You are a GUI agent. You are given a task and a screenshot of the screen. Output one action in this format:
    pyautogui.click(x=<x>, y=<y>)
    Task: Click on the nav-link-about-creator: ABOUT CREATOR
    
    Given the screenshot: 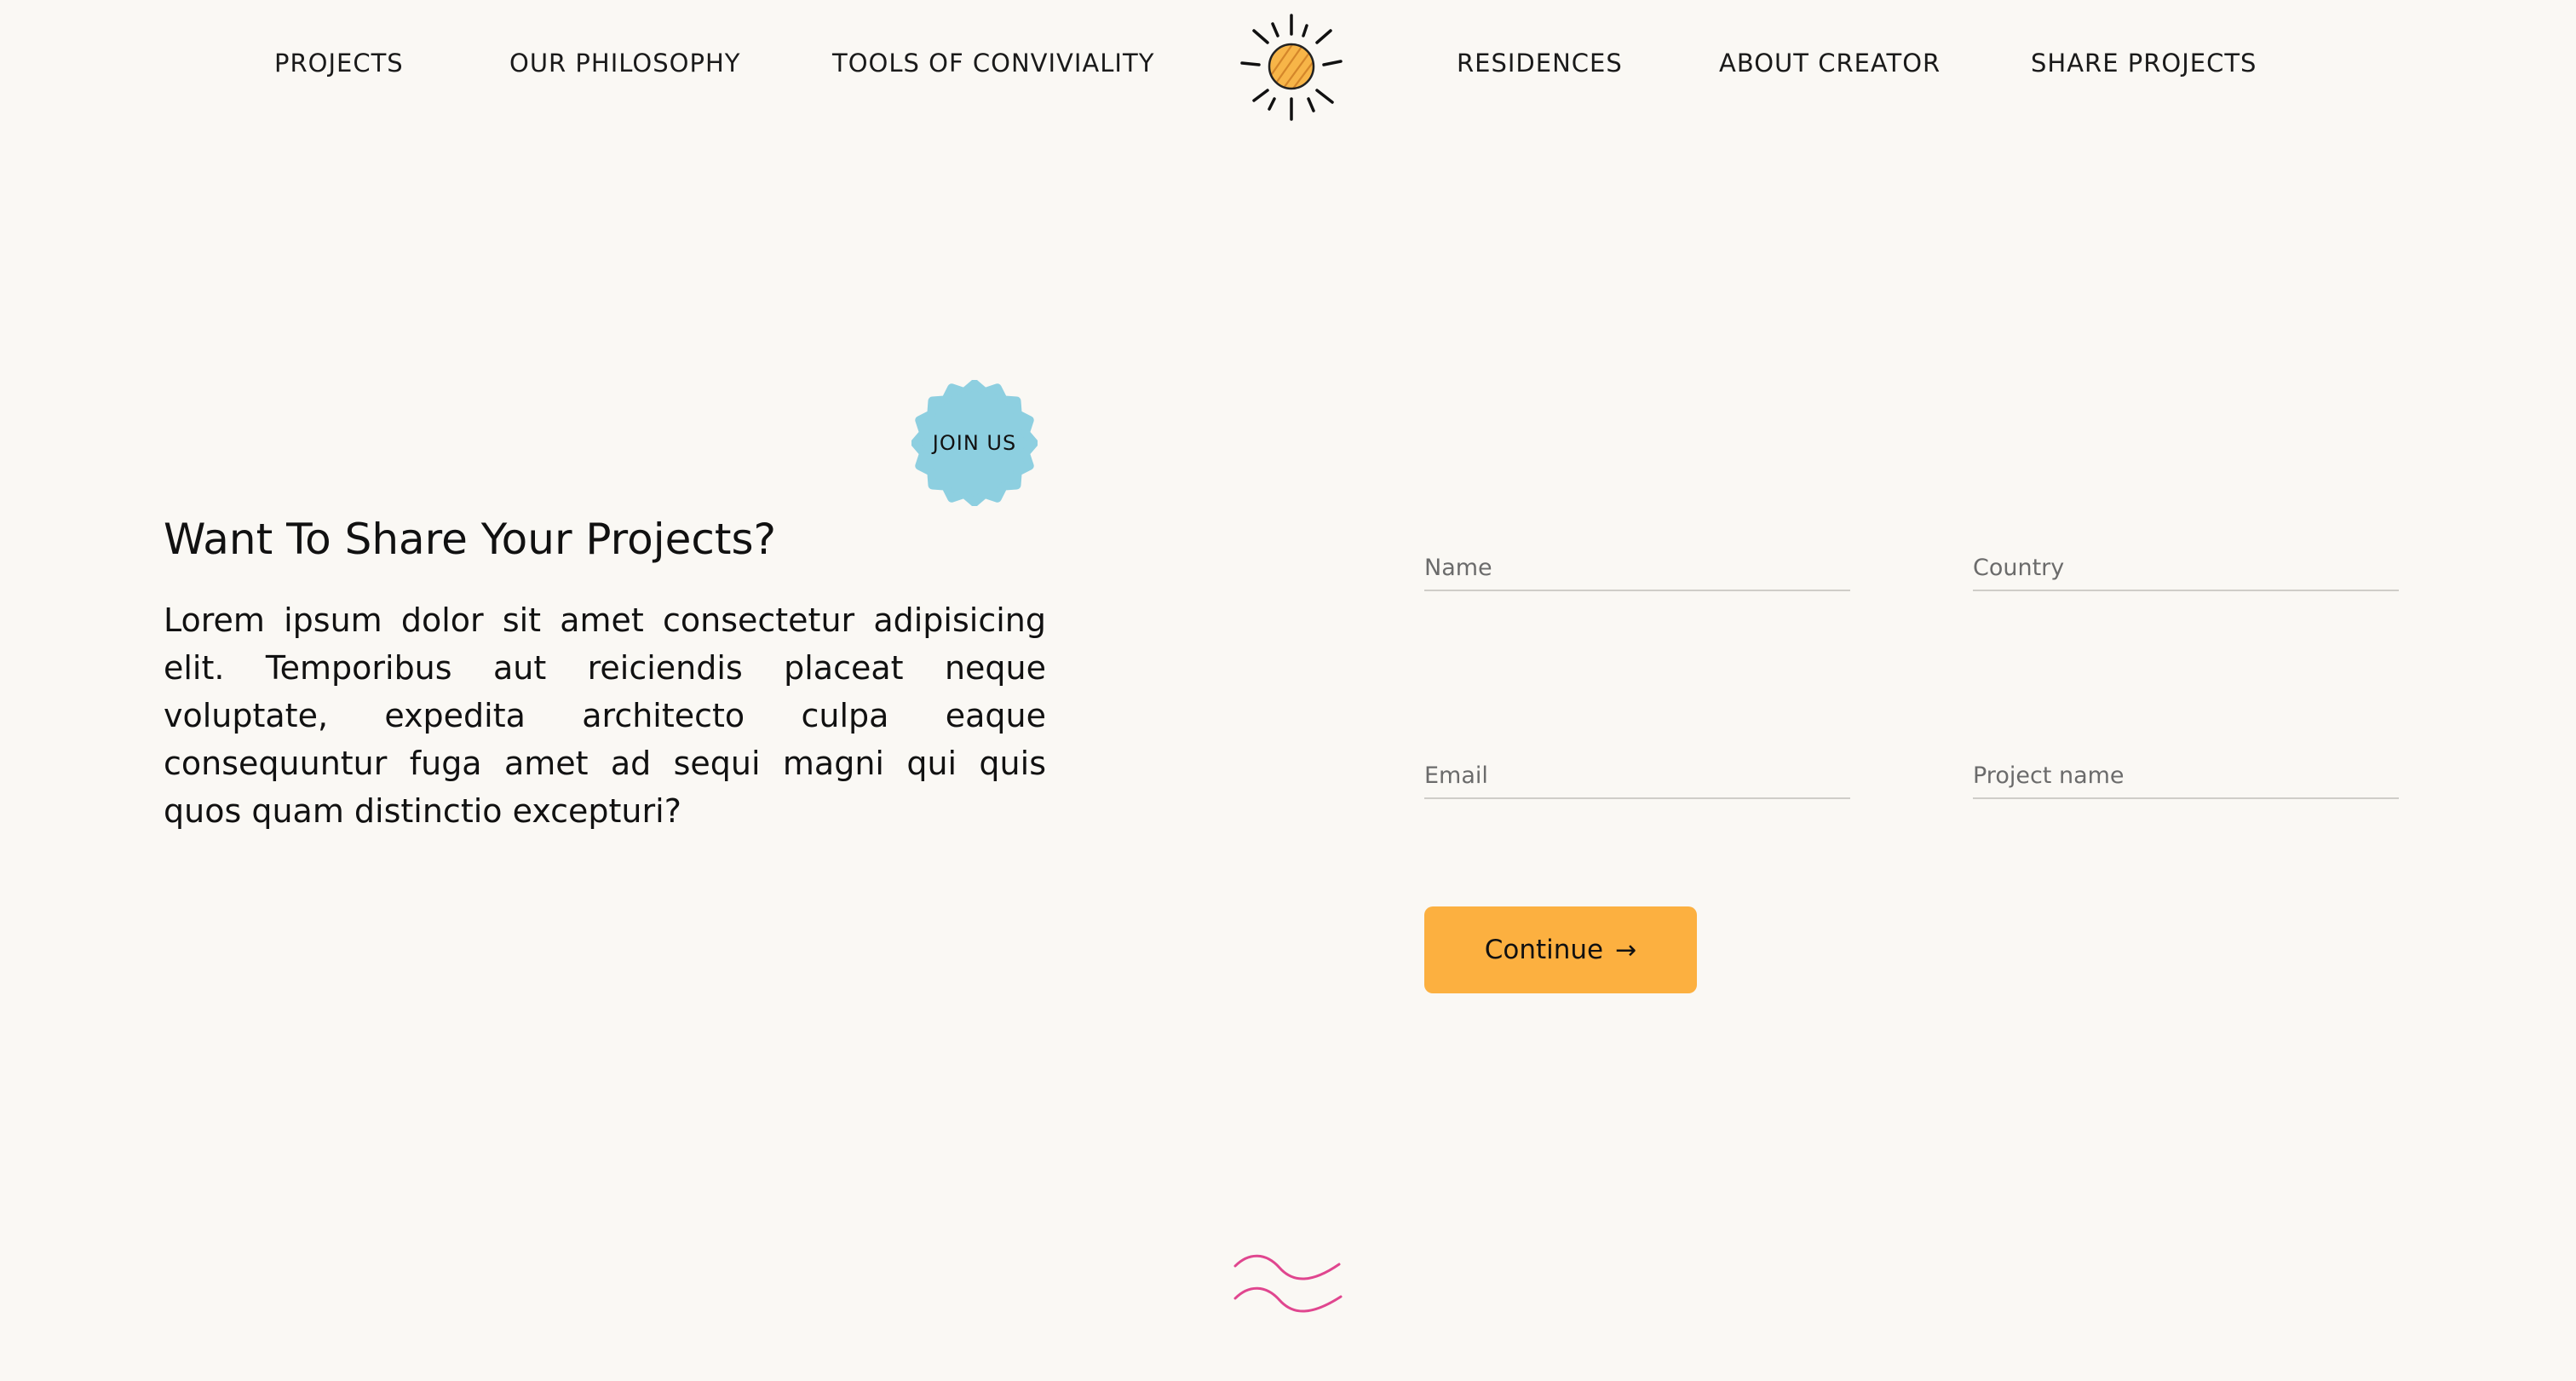 What is the action you would take?
    pyautogui.click(x=1830, y=64)
    